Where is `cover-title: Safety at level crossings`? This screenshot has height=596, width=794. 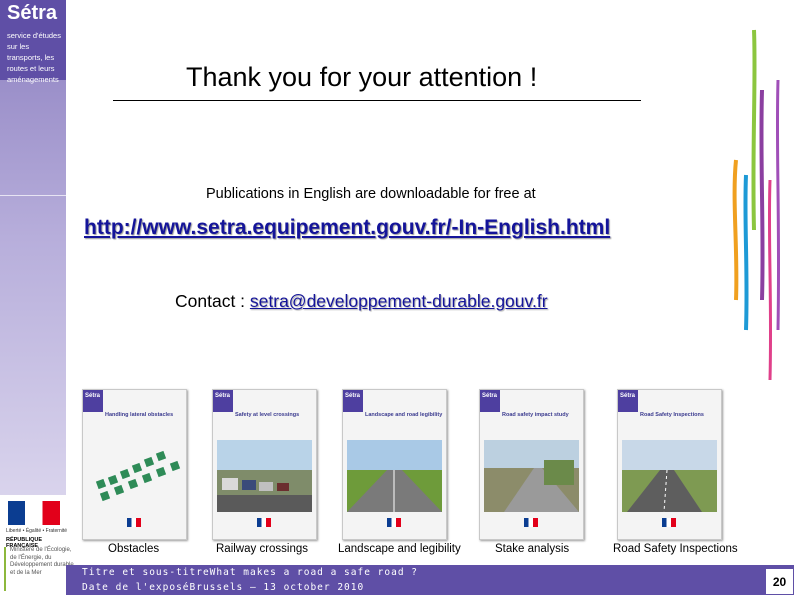
cover-title: Safety at level crossings is located at coordinates (267, 415).